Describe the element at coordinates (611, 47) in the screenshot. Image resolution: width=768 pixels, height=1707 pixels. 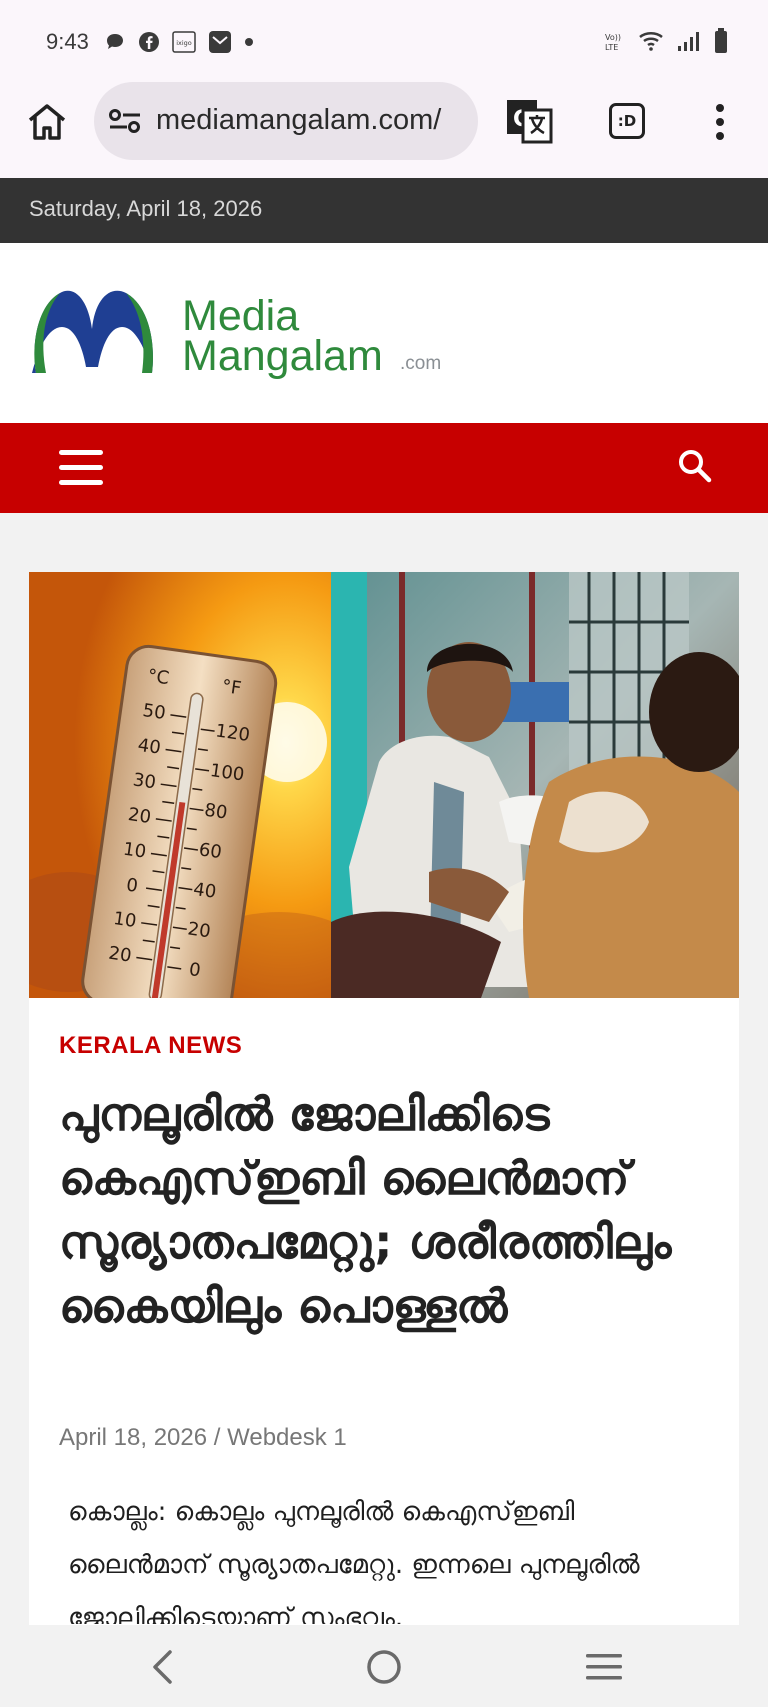
I see `svg-text: LTE` at that location.